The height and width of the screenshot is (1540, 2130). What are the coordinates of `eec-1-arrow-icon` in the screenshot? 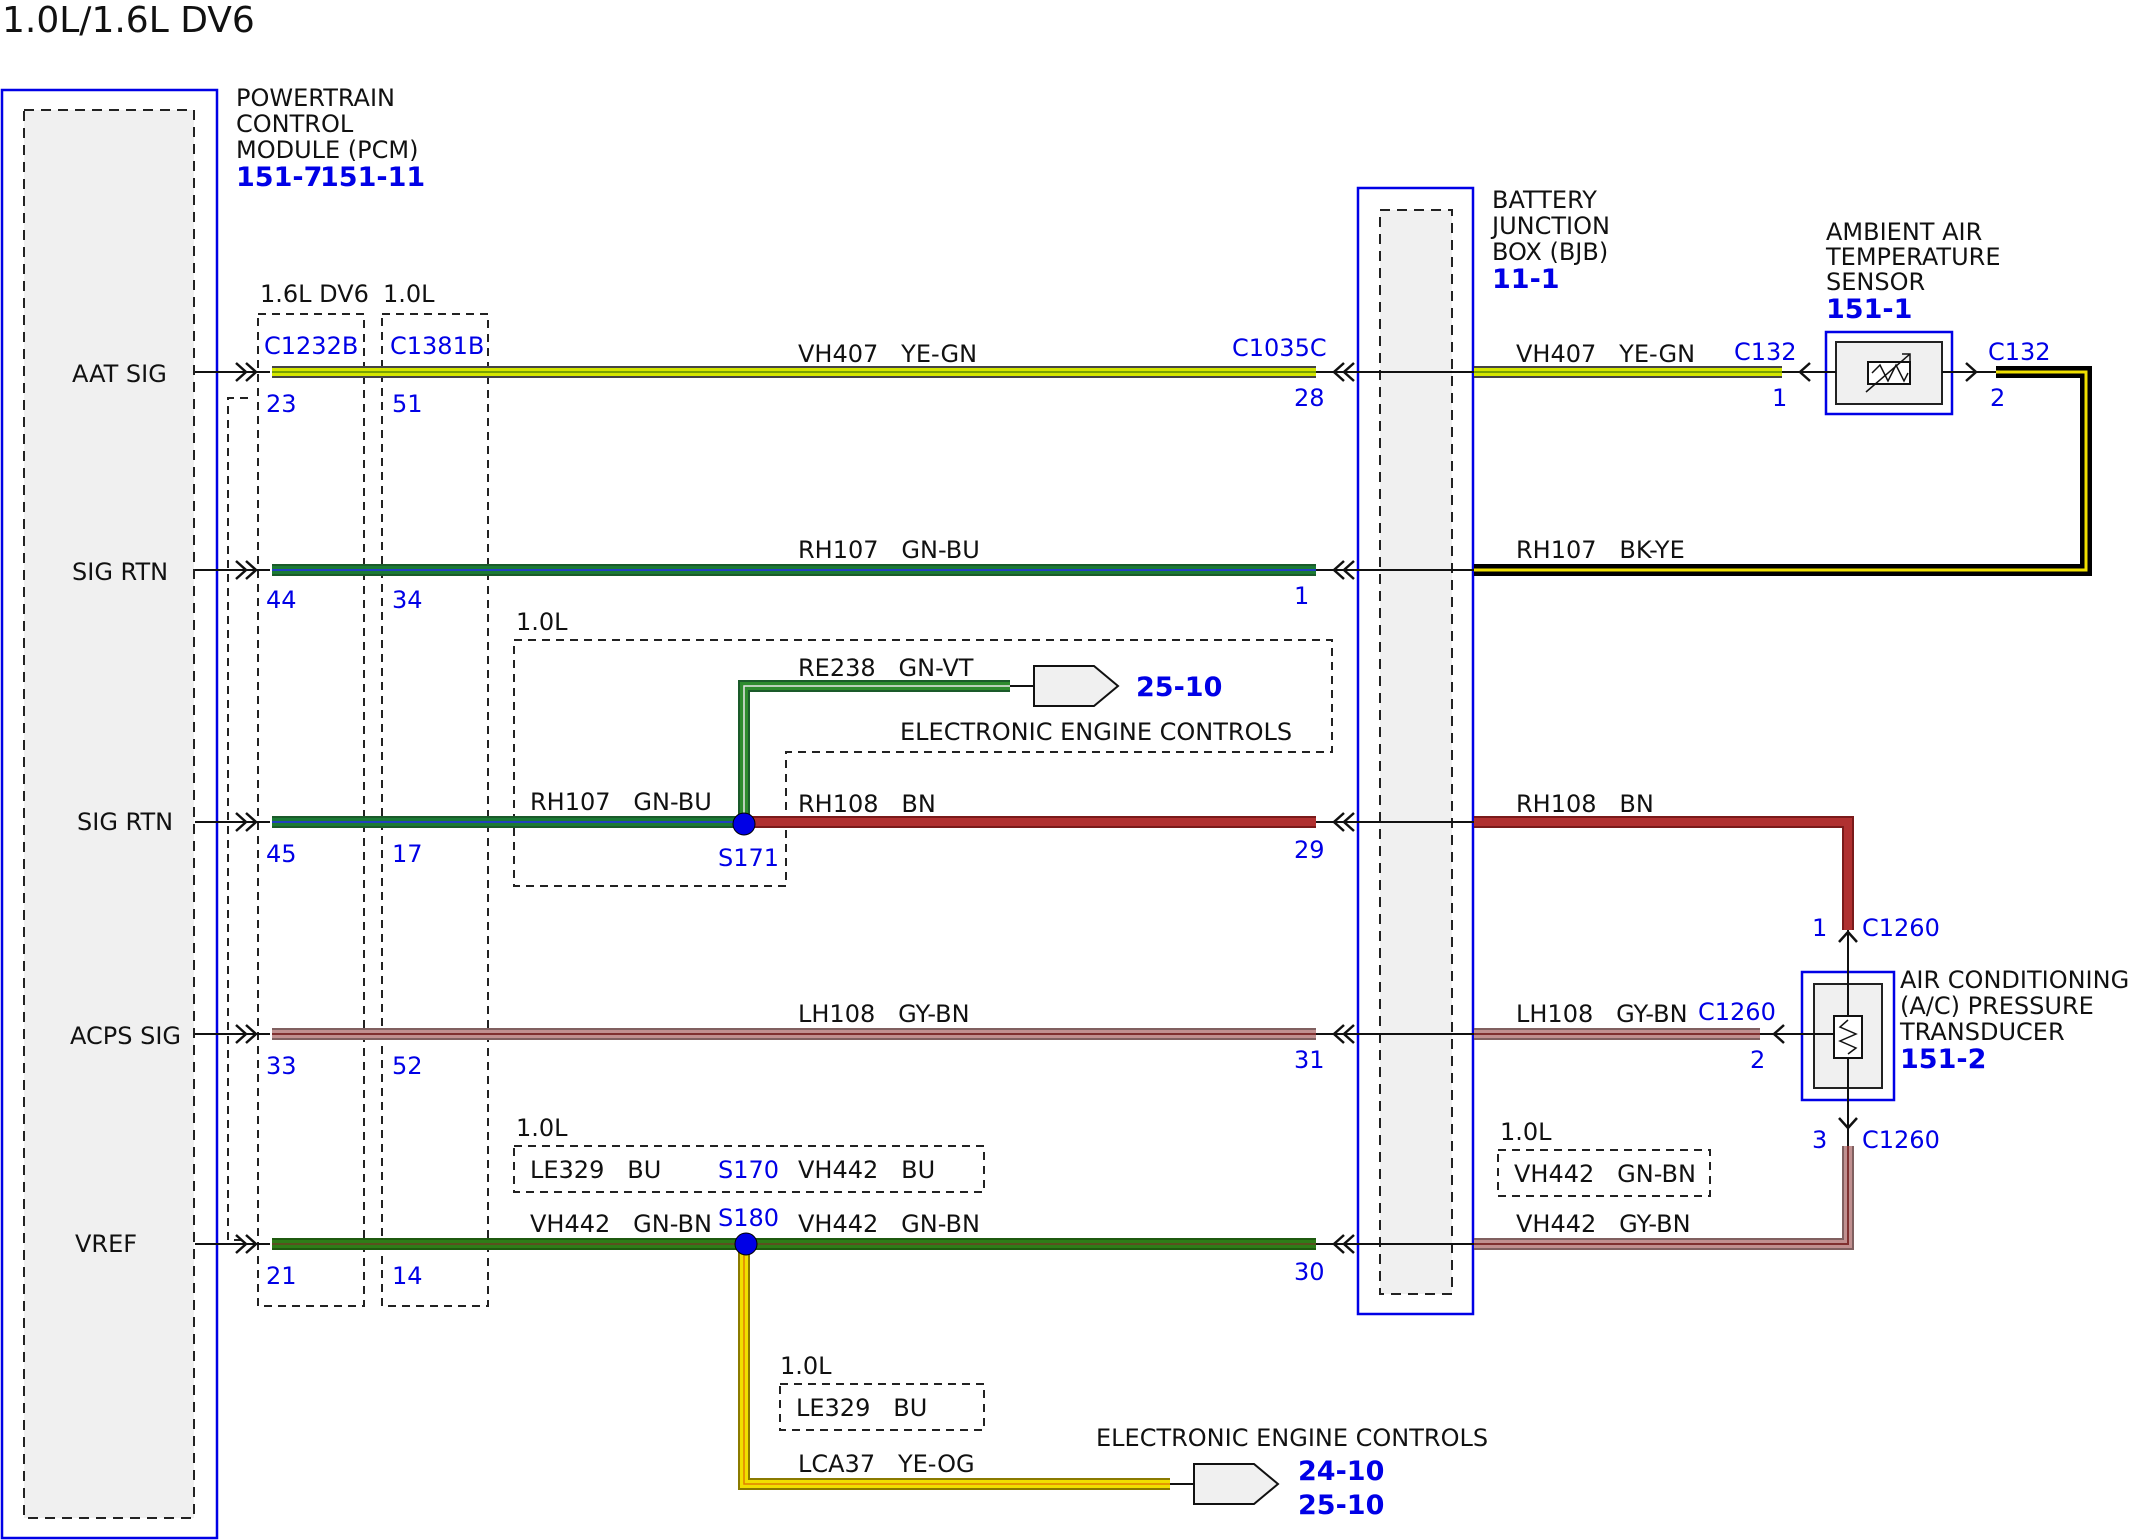 It's located at (1076, 686).